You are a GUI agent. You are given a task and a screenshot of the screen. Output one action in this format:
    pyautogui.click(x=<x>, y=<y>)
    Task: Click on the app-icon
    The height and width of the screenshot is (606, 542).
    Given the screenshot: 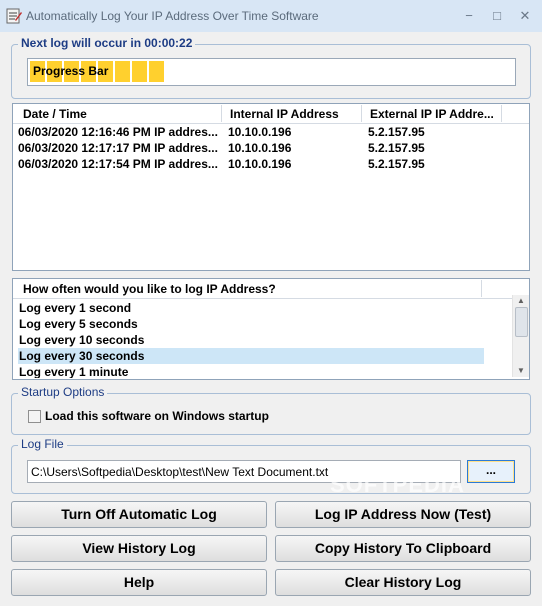 What is the action you would take?
    pyautogui.click(x=14, y=16)
    